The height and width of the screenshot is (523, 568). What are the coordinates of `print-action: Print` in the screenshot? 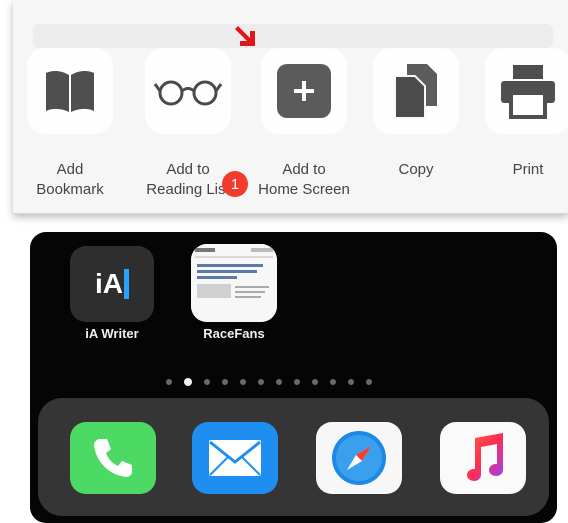 It's located at (520, 106).